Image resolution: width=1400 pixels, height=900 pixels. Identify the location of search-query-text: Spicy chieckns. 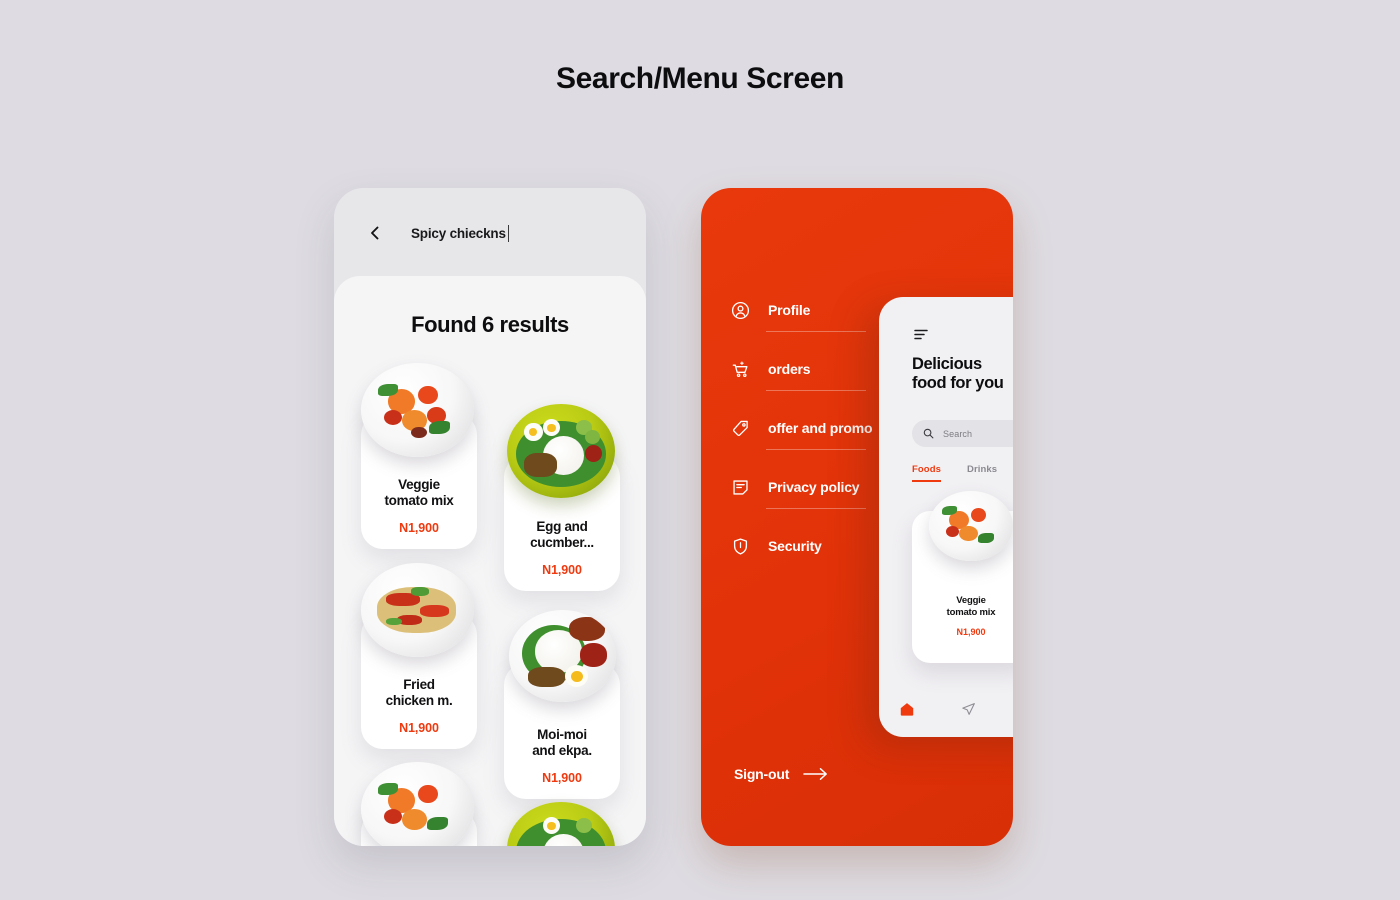
(458, 233).